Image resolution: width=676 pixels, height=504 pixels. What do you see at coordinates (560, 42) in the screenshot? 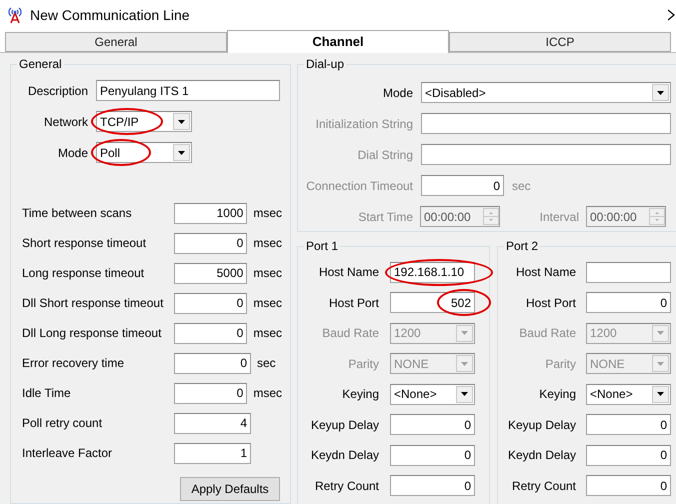
I see `tab: ICCP` at bounding box center [560, 42].